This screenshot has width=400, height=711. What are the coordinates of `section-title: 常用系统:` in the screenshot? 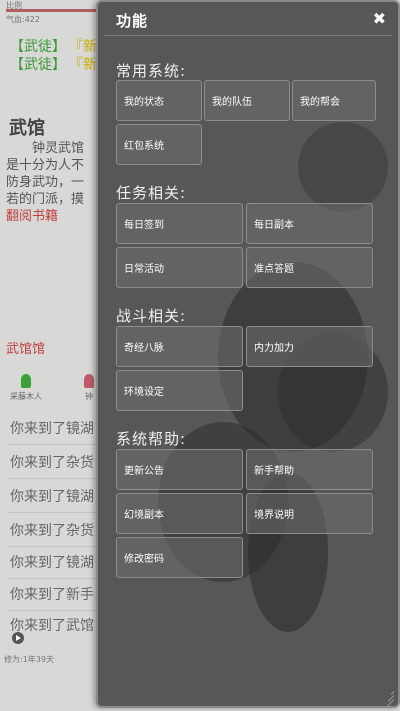 It's located at (151, 71).